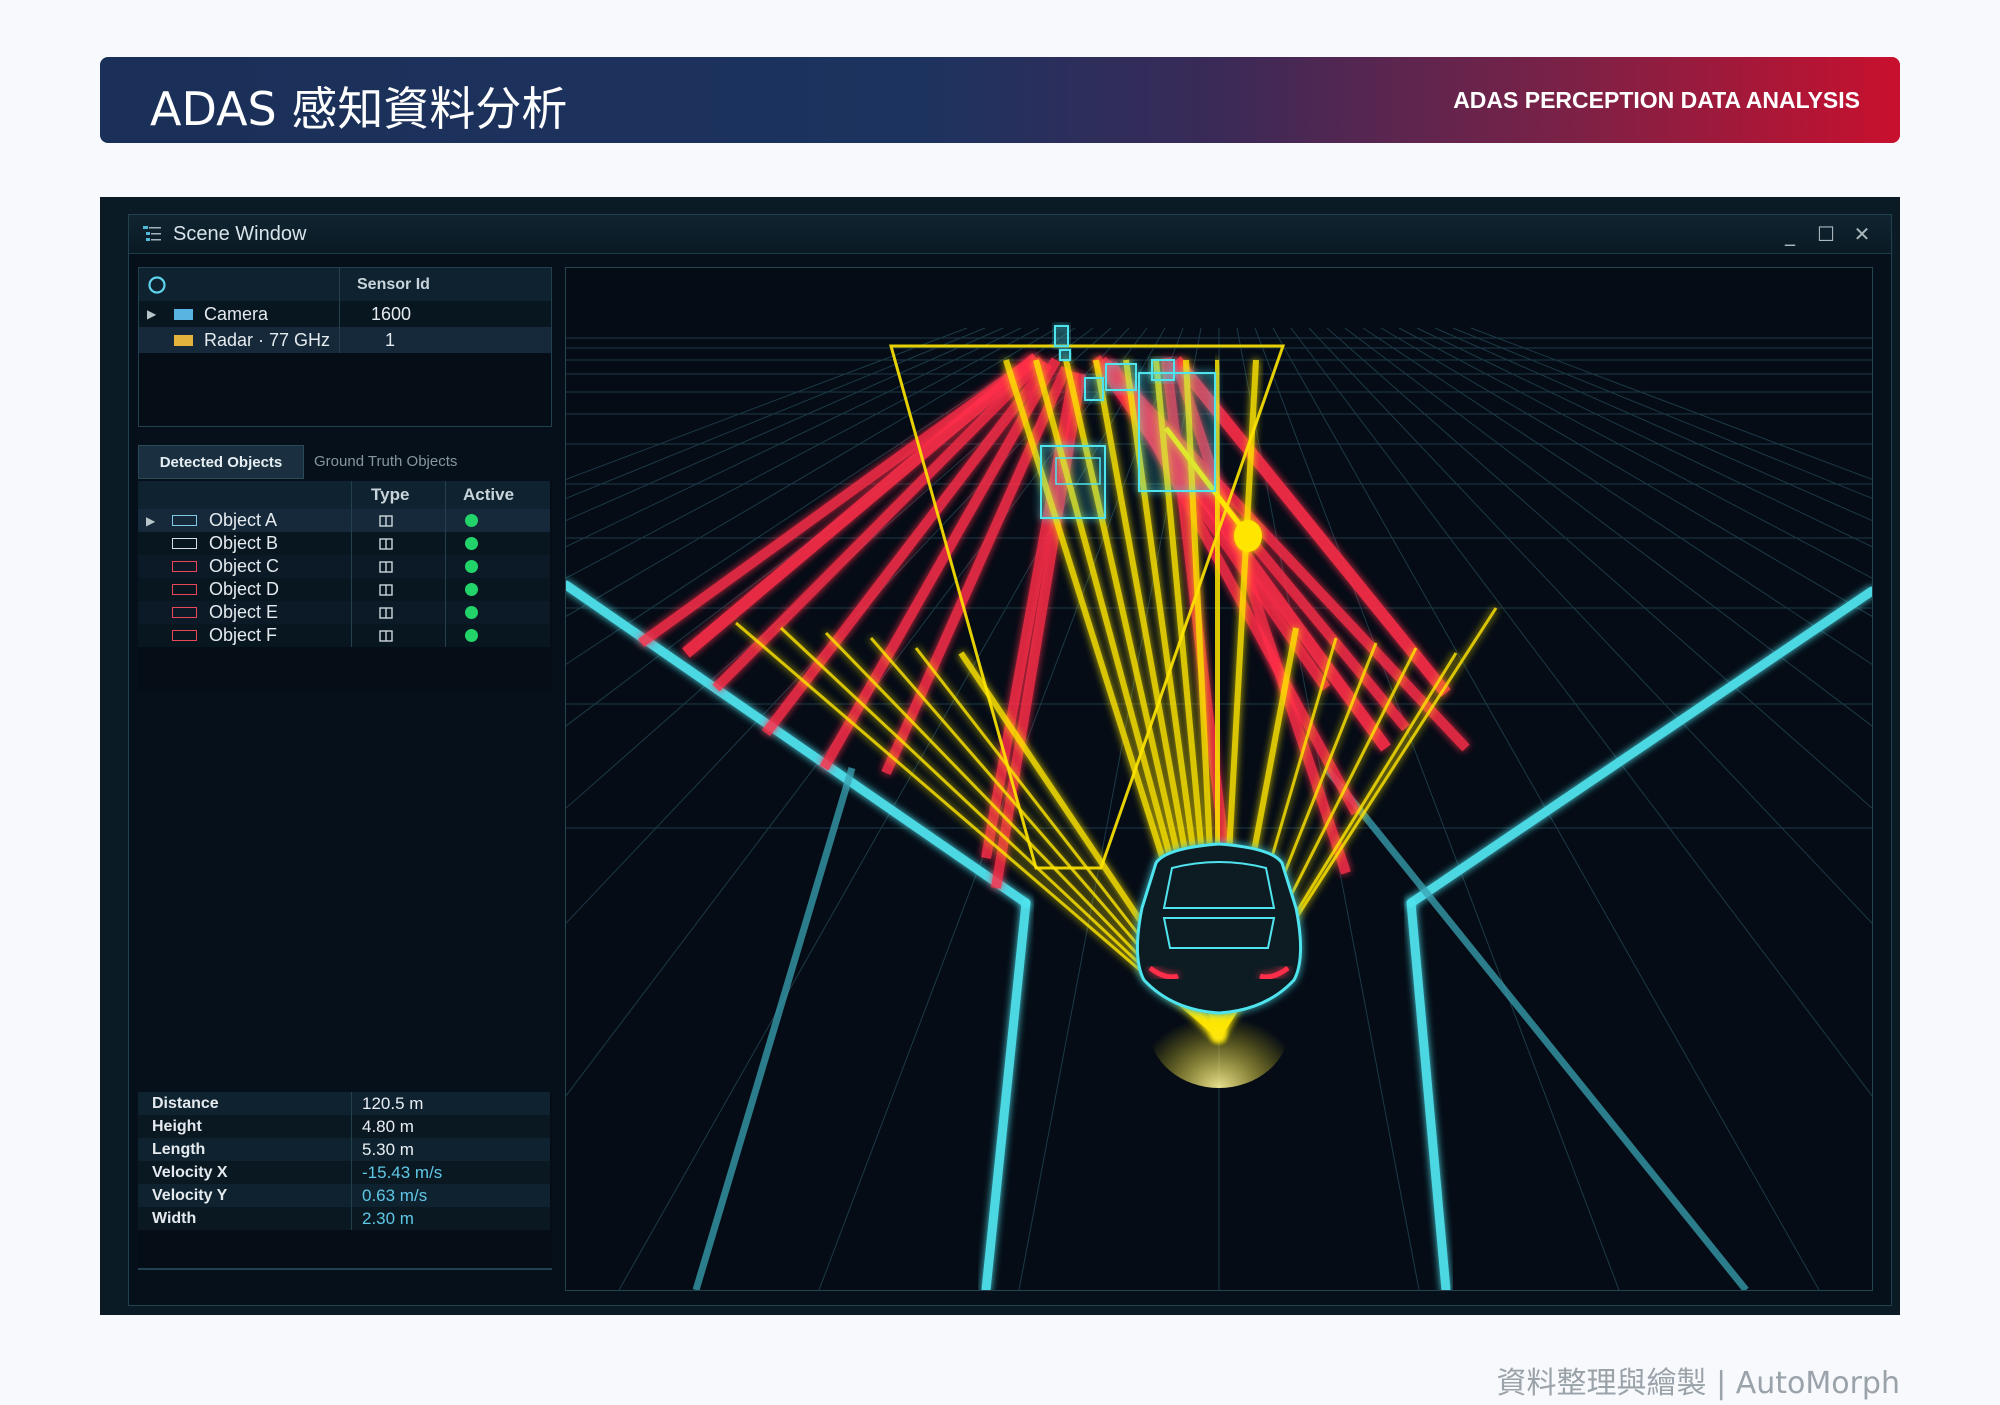  Describe the element at coordinates (1248, 536) in the screenshot. I see `pedestrian-marker` at that location.